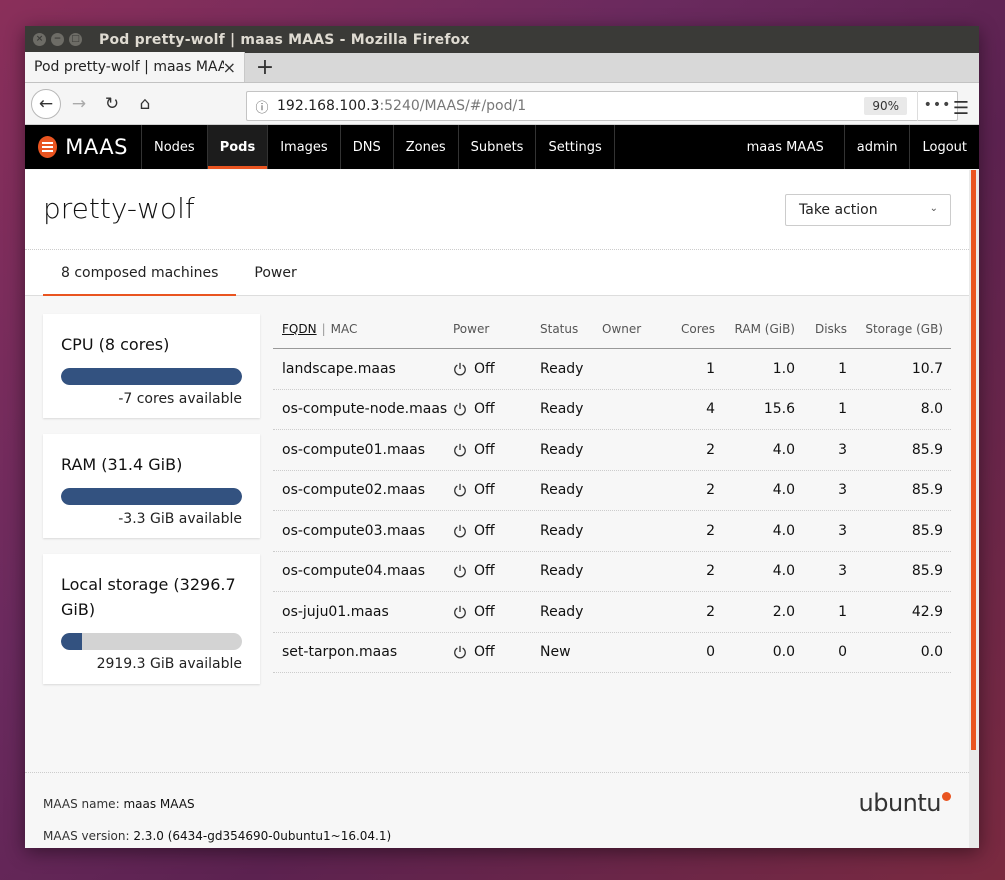  I want to click on row-fqdn: set-tarpon.maas, so click(363, 652).